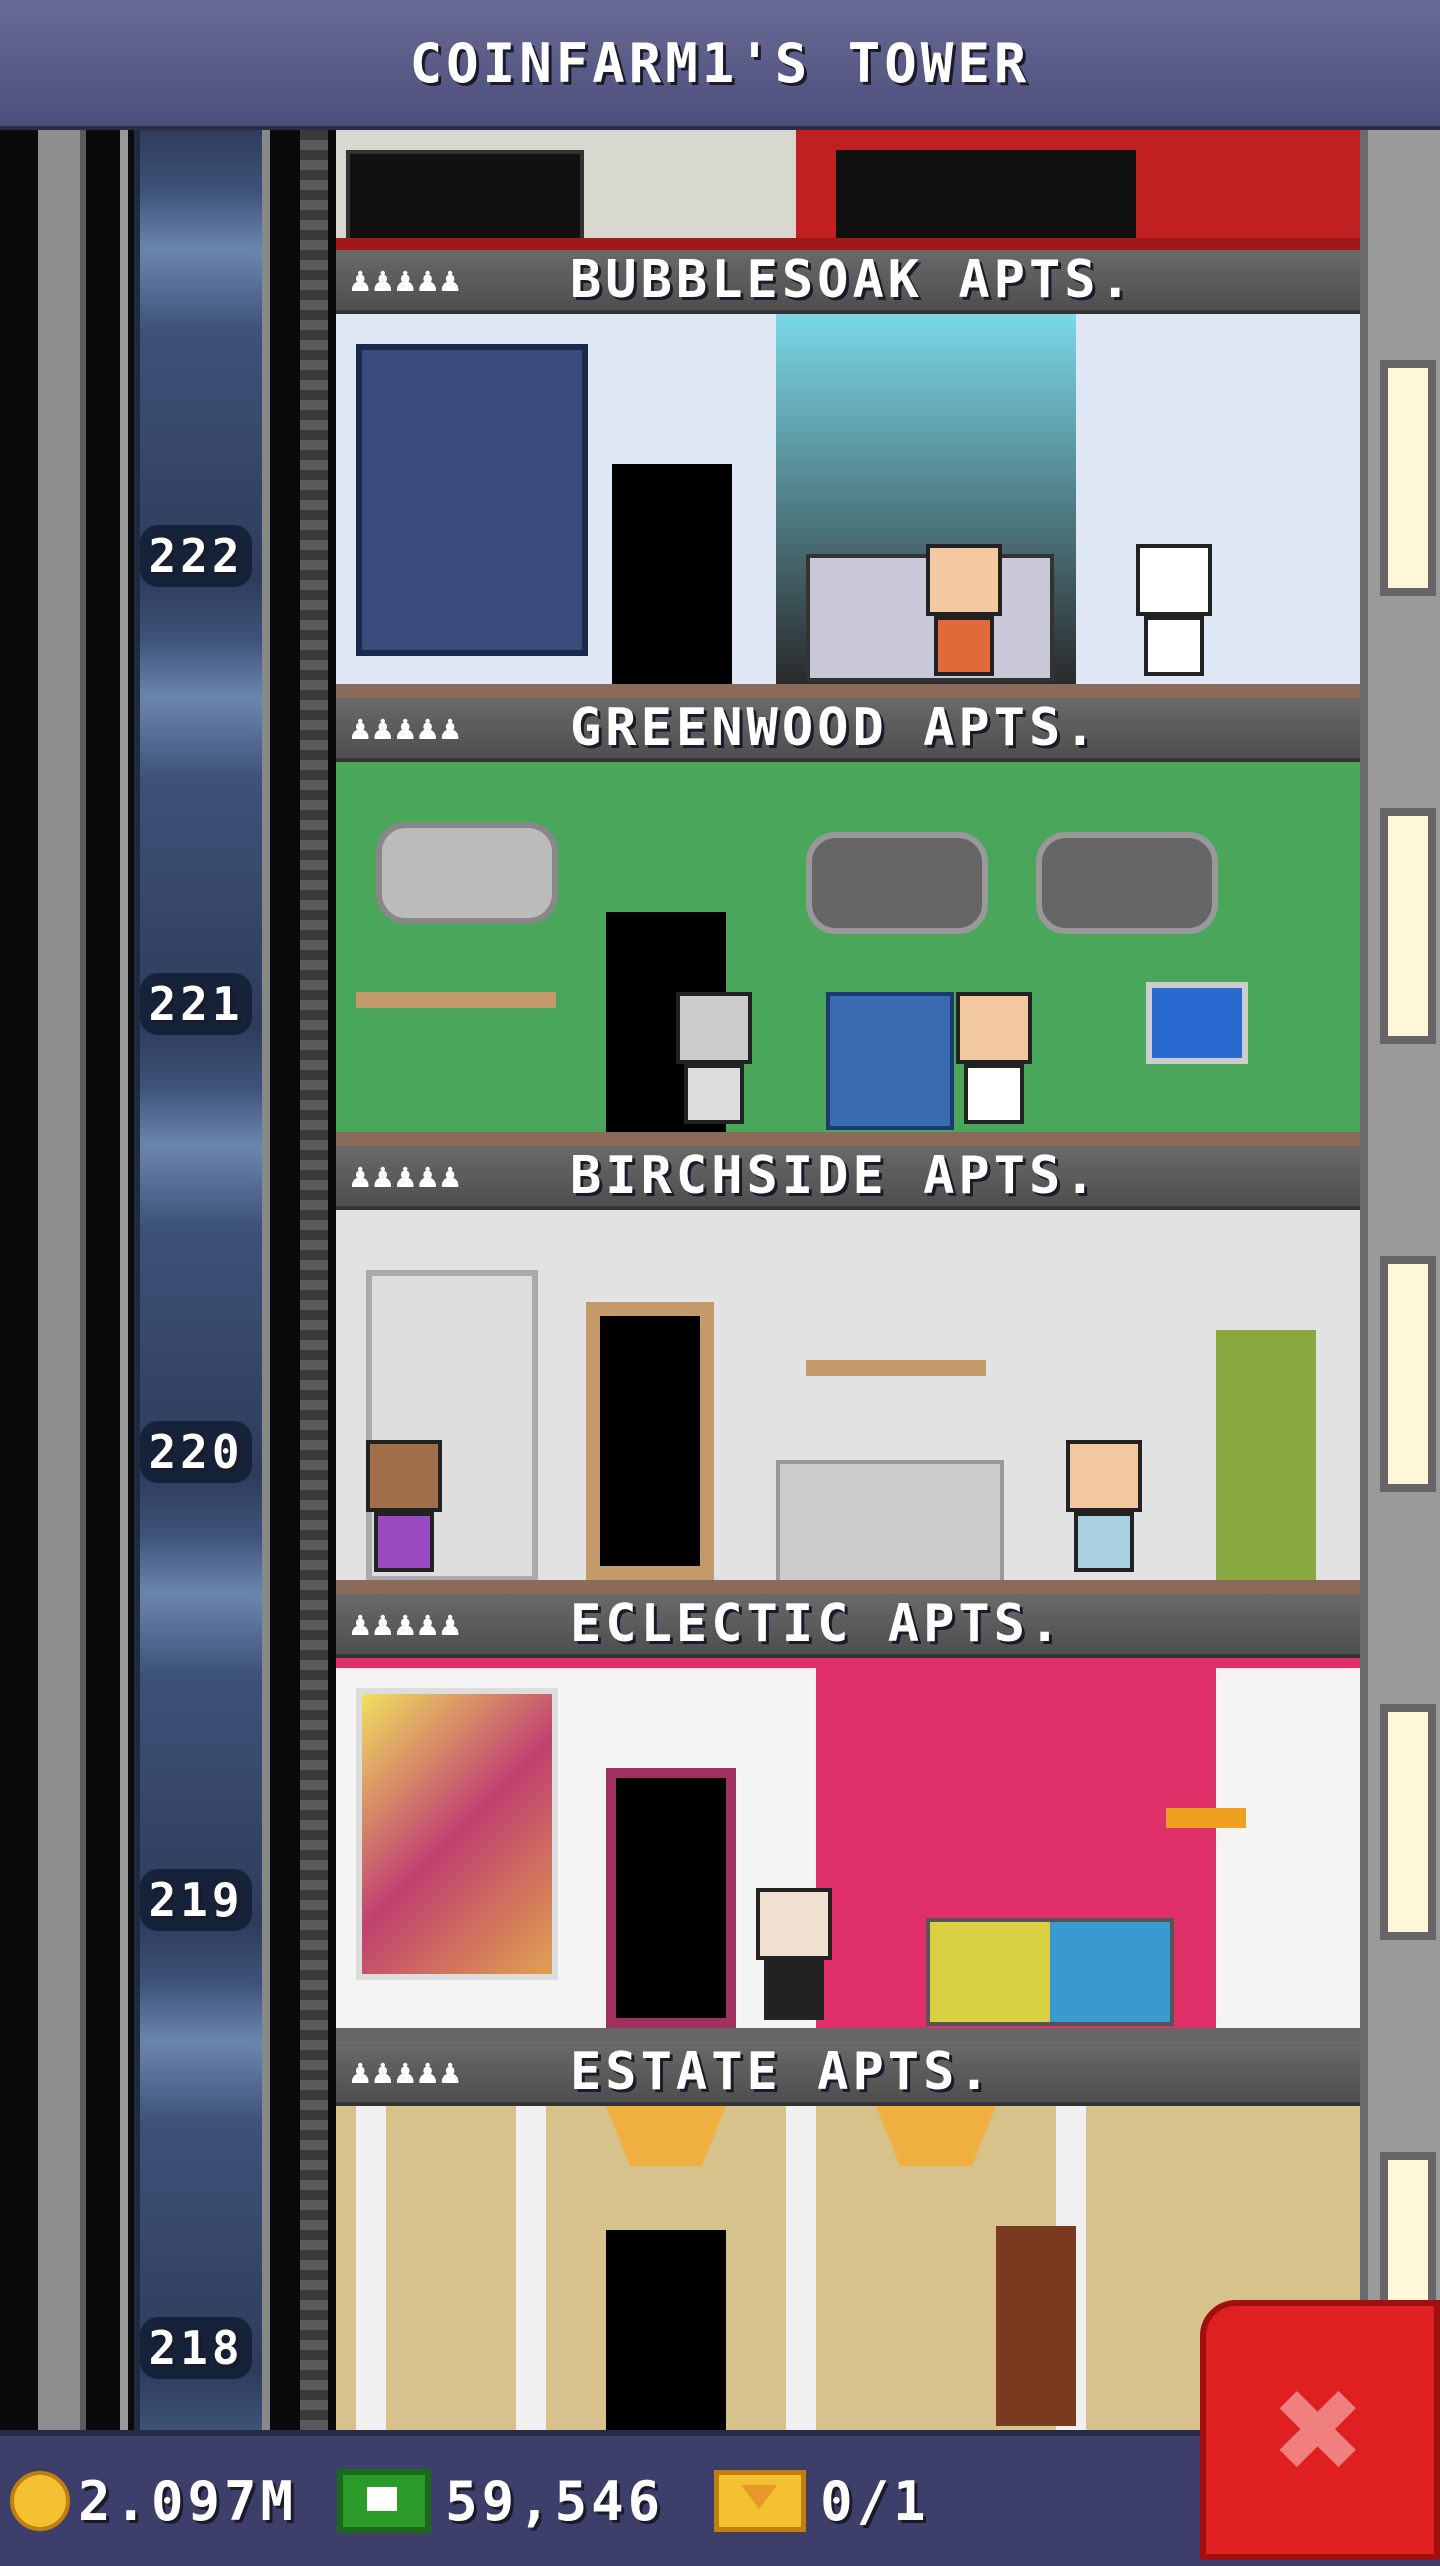 The width and height of the screenshot is (1440, 2566). I want to click on floor-header: ♟♟♟♟♟ BIRCHSIDE APTS., so click(848, 1178).